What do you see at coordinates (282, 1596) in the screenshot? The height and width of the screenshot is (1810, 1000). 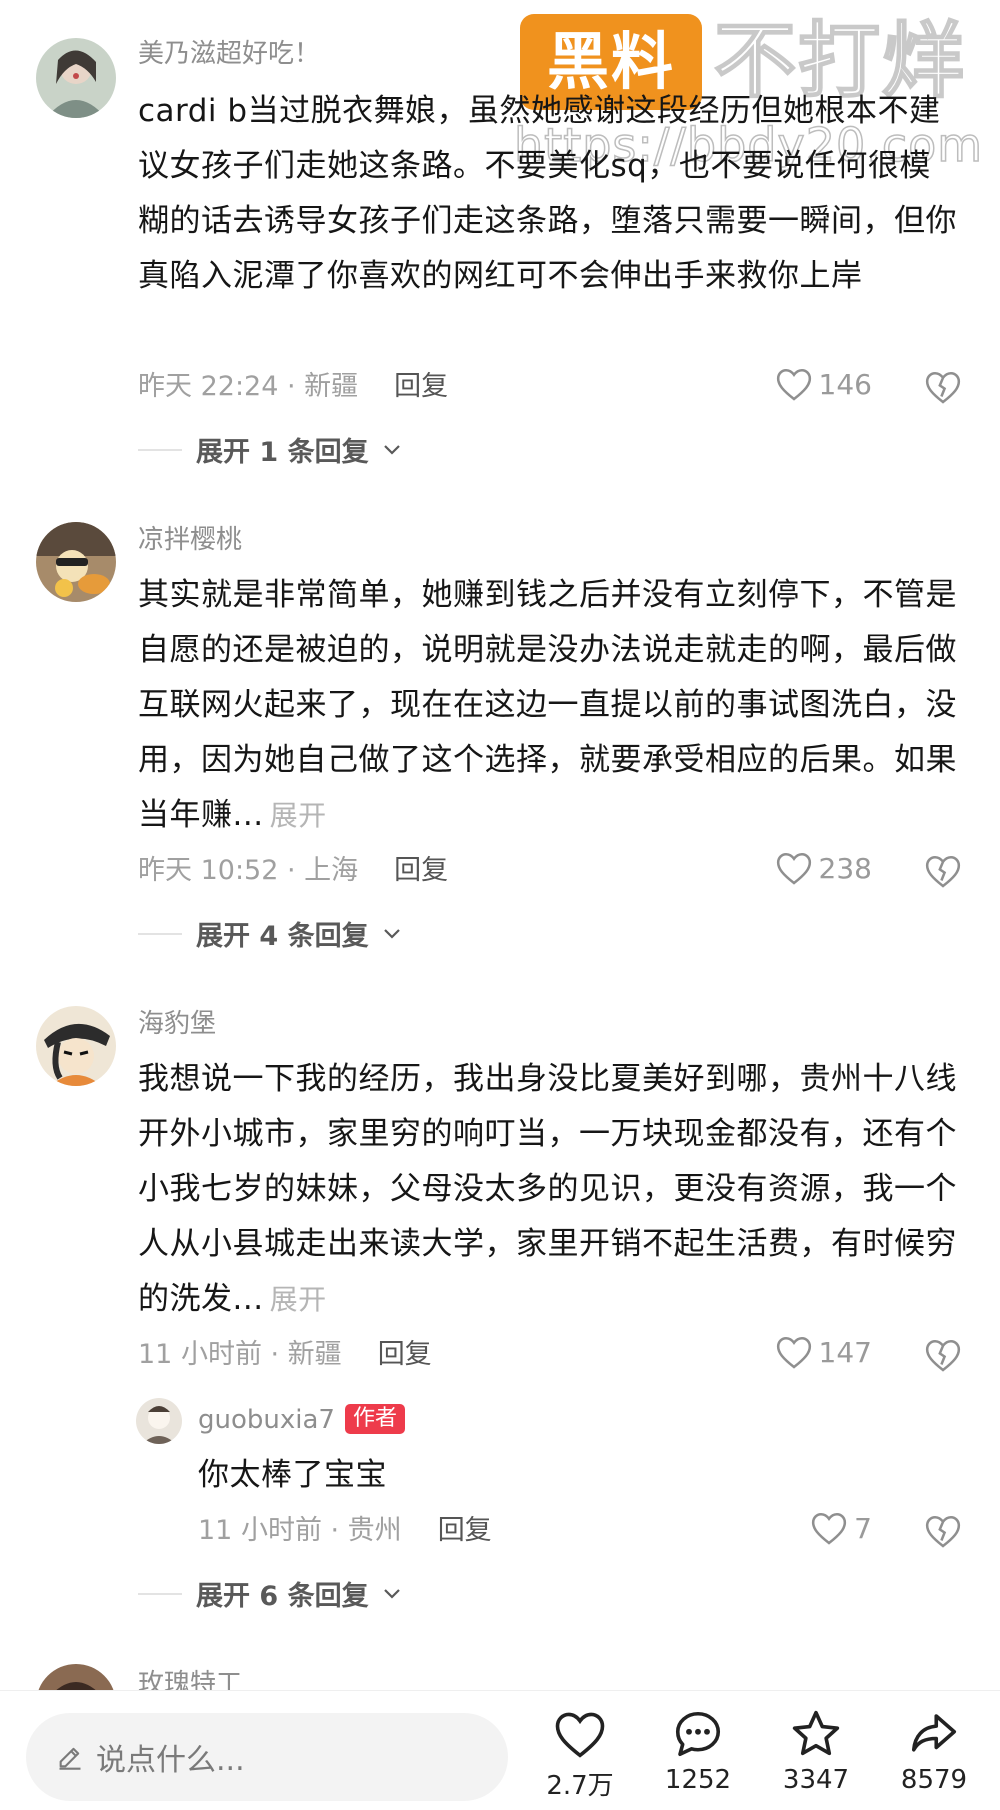 I see `expand-replies-label: 展开 6 条回复` at bounding box center [282, 1596].